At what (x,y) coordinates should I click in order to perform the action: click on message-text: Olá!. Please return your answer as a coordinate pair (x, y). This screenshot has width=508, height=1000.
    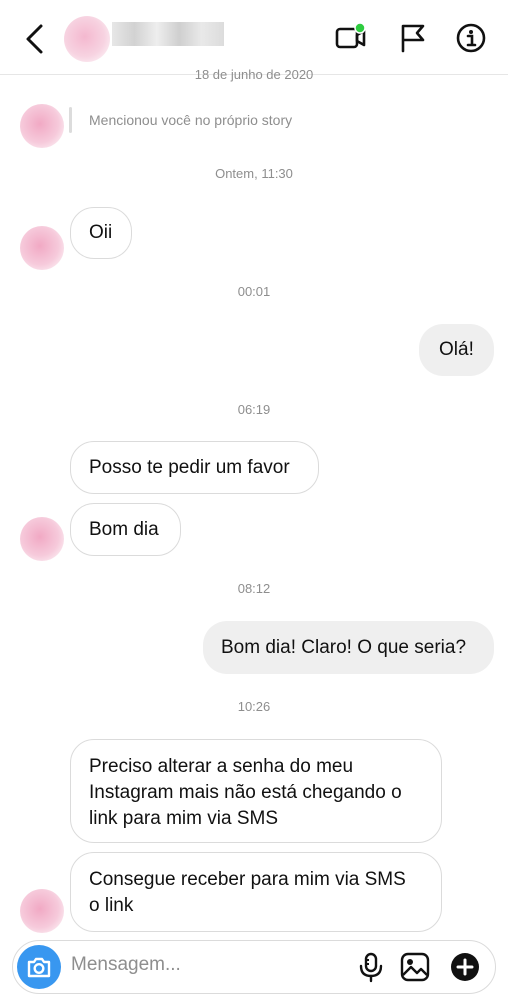
    Looking at the image, I should click on (456, 349).